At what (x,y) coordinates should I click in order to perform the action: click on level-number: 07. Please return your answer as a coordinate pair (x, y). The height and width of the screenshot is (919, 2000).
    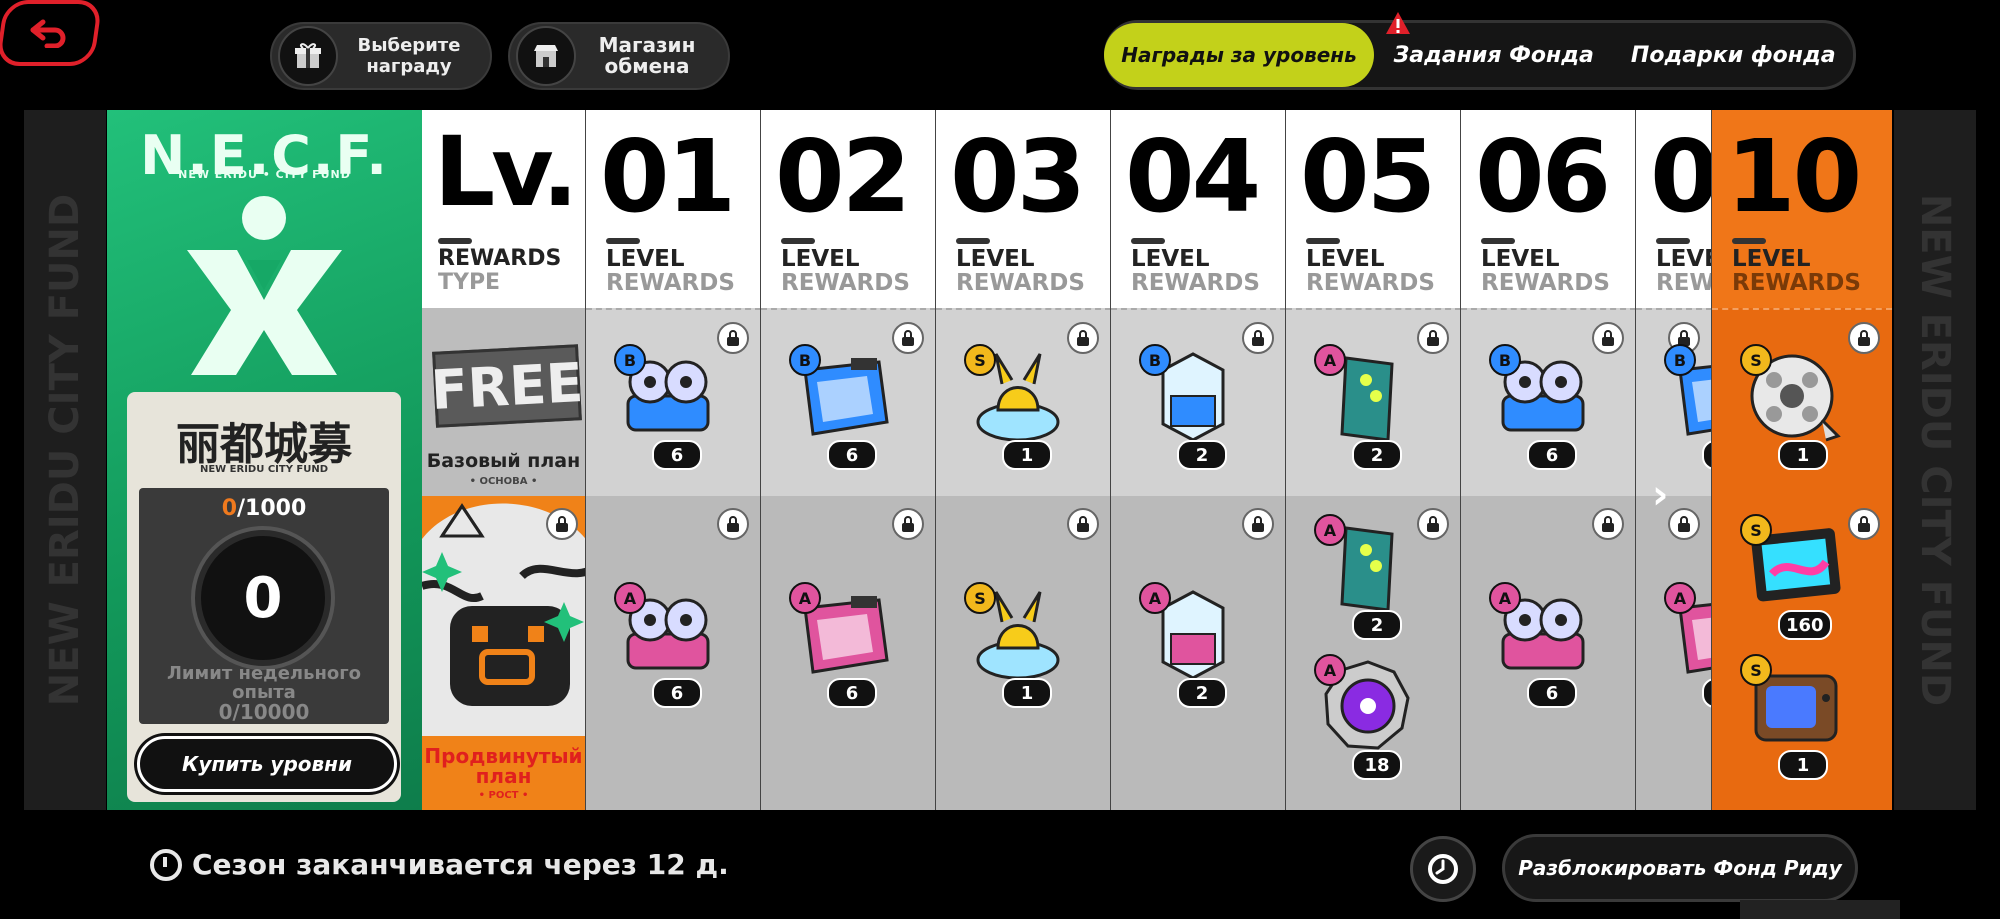
    Looking at the image, I should click on (1681, 176).